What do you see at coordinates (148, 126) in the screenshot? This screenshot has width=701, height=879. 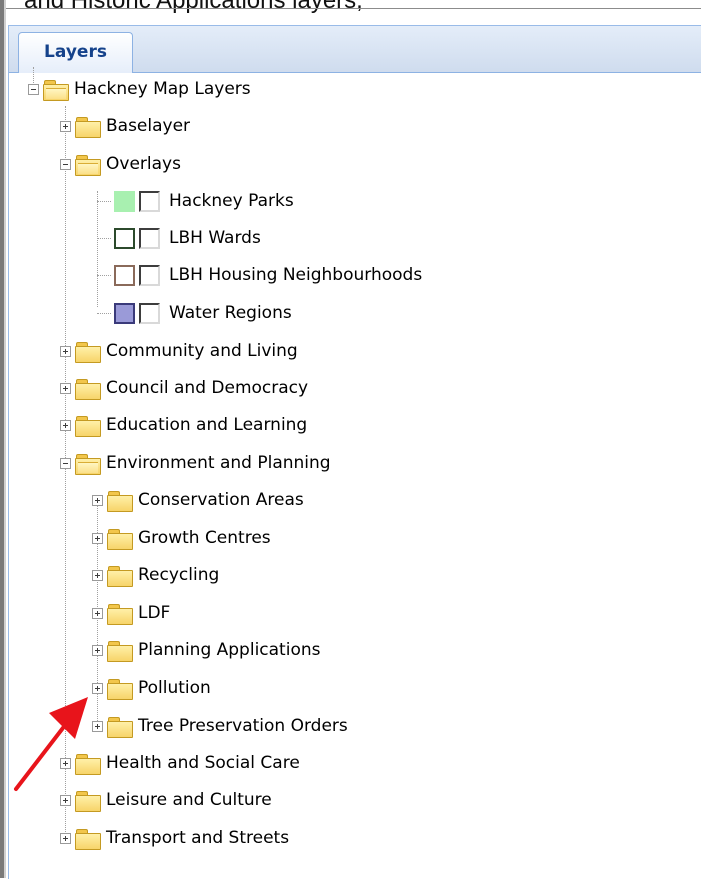 I see `tree-node-label: Baselayer` at bounding box center [148, 126].